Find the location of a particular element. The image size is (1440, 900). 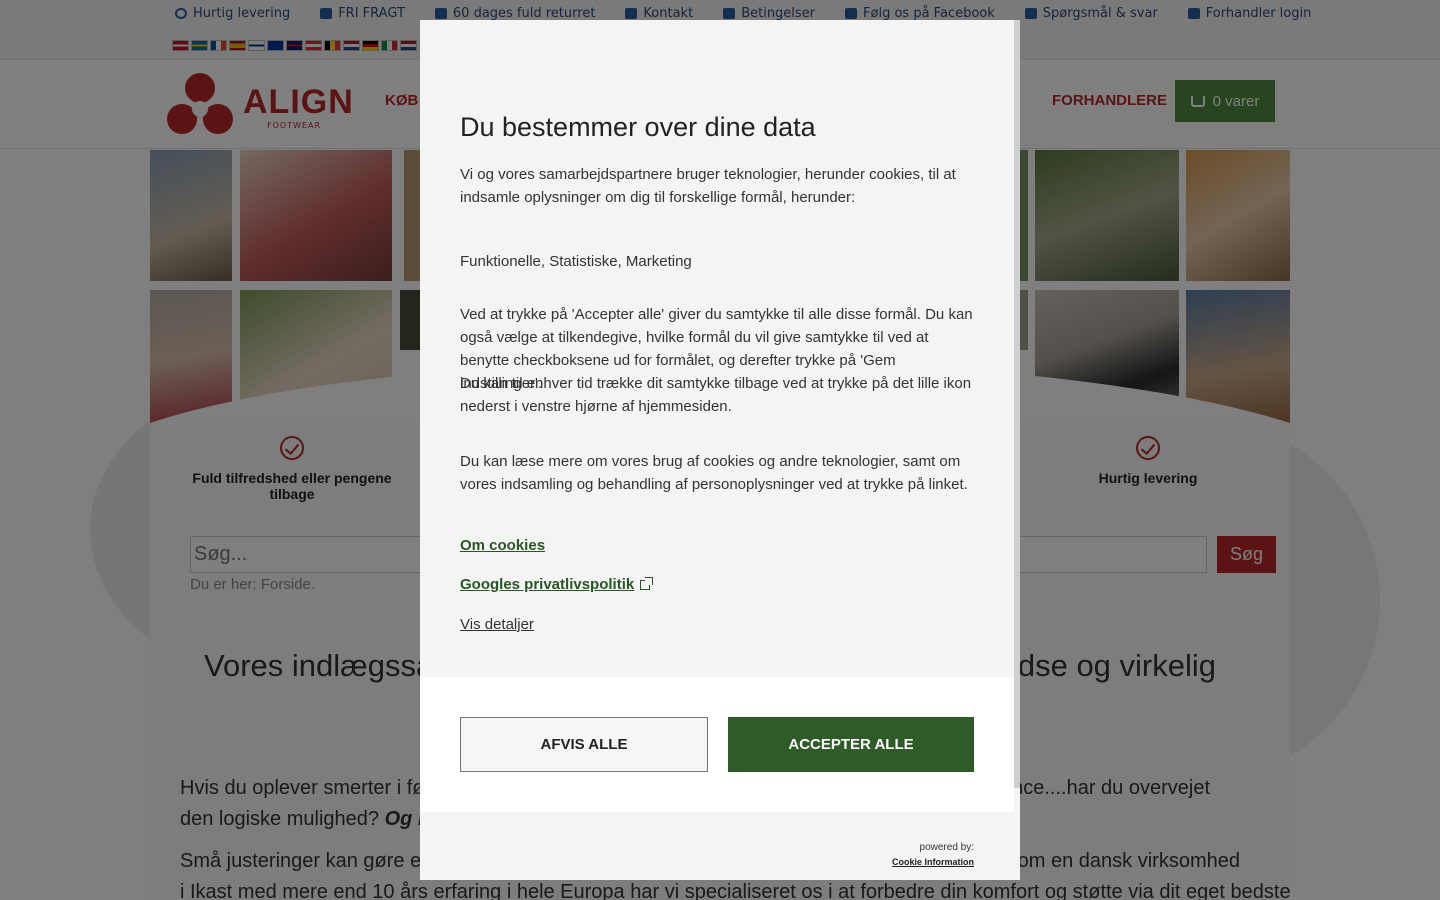

consent-purposes: Funktionelle, Statistiske, Marketing is located at coordinates (576, 261).